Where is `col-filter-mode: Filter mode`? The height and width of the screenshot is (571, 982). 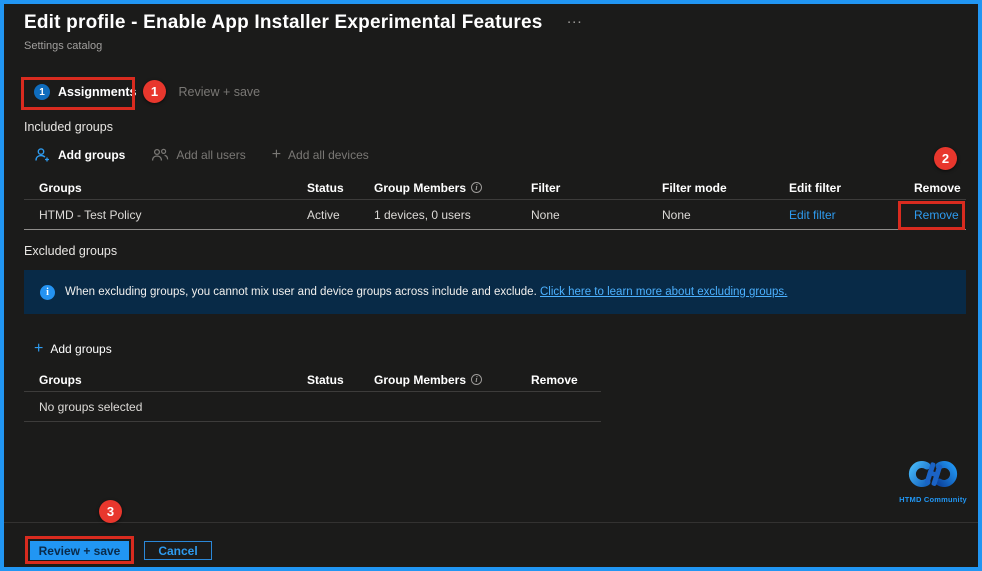 col-filter-mode: Filter mode is located at coordinates (694, 187).